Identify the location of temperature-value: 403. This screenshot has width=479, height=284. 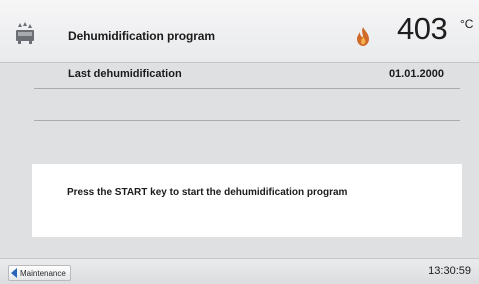
(422, 28).